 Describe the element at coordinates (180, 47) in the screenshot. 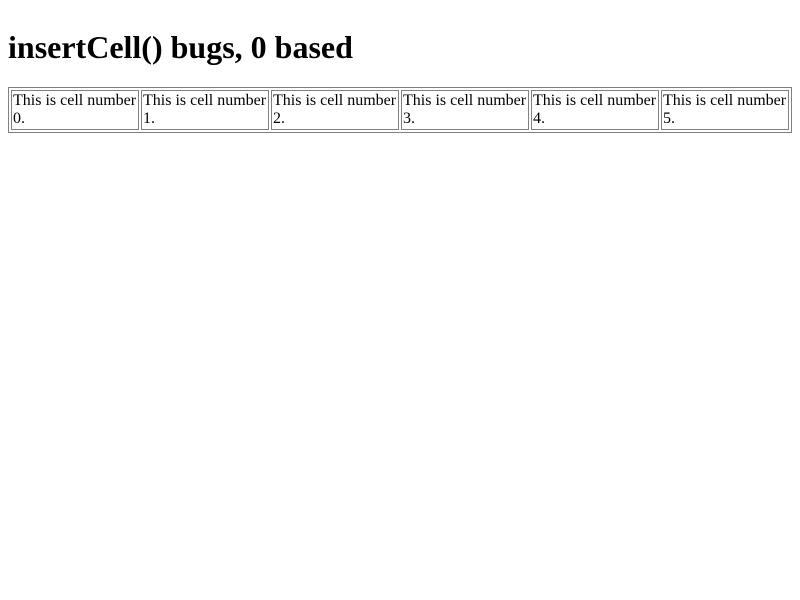

I see `page-title: insertCell() bugs, 0 based` at that location.